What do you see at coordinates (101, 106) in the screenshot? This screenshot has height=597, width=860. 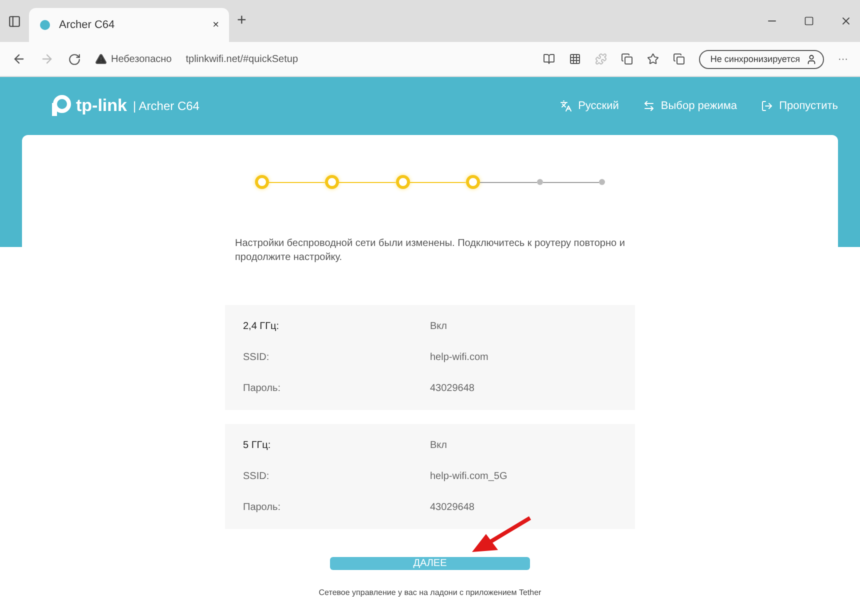 I see `brand-logo-text: tp-link` at bounding box center [101, 106].